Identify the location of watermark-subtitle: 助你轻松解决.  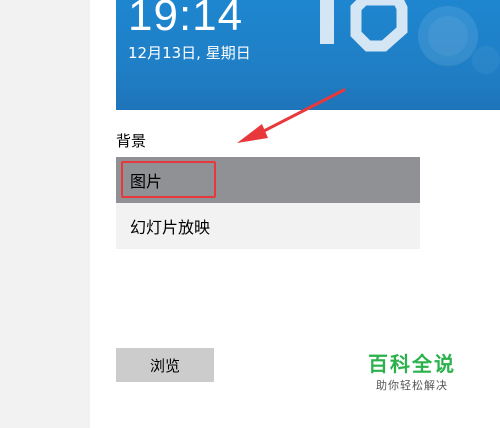
(412, 385).